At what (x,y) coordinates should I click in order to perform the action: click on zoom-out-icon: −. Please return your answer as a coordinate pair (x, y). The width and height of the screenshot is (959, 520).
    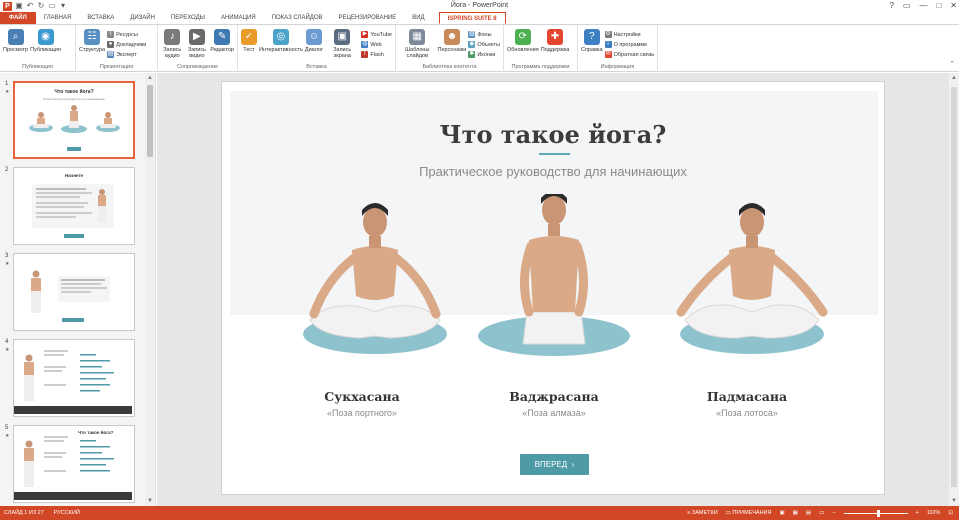
    Looking at the image, I should click on (833, 513).